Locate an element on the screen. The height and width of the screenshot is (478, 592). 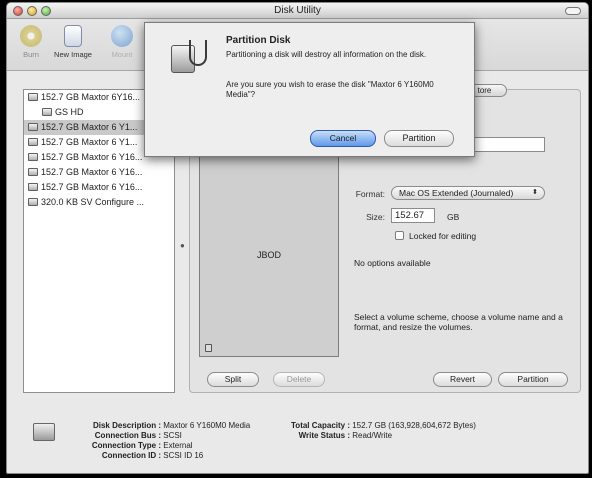
format-select: Mac OS Extended (Journaled) ⬍ is located at coordinates (468, 193).